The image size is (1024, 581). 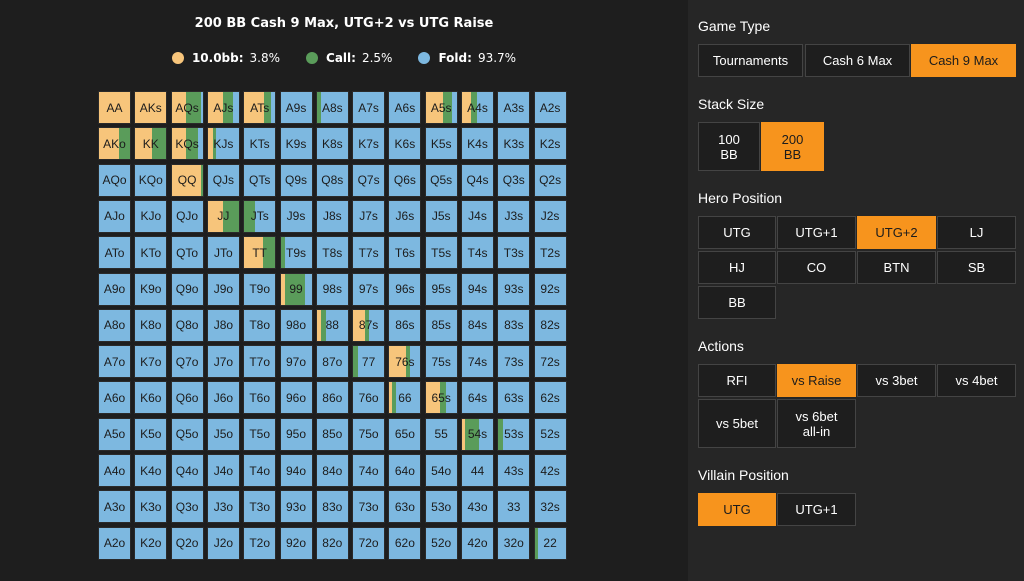 What do you see at coordinates (151, 253) in the screenshot?
I see `hand-cell-KTo: KTo` at bounding box center [151, 253].